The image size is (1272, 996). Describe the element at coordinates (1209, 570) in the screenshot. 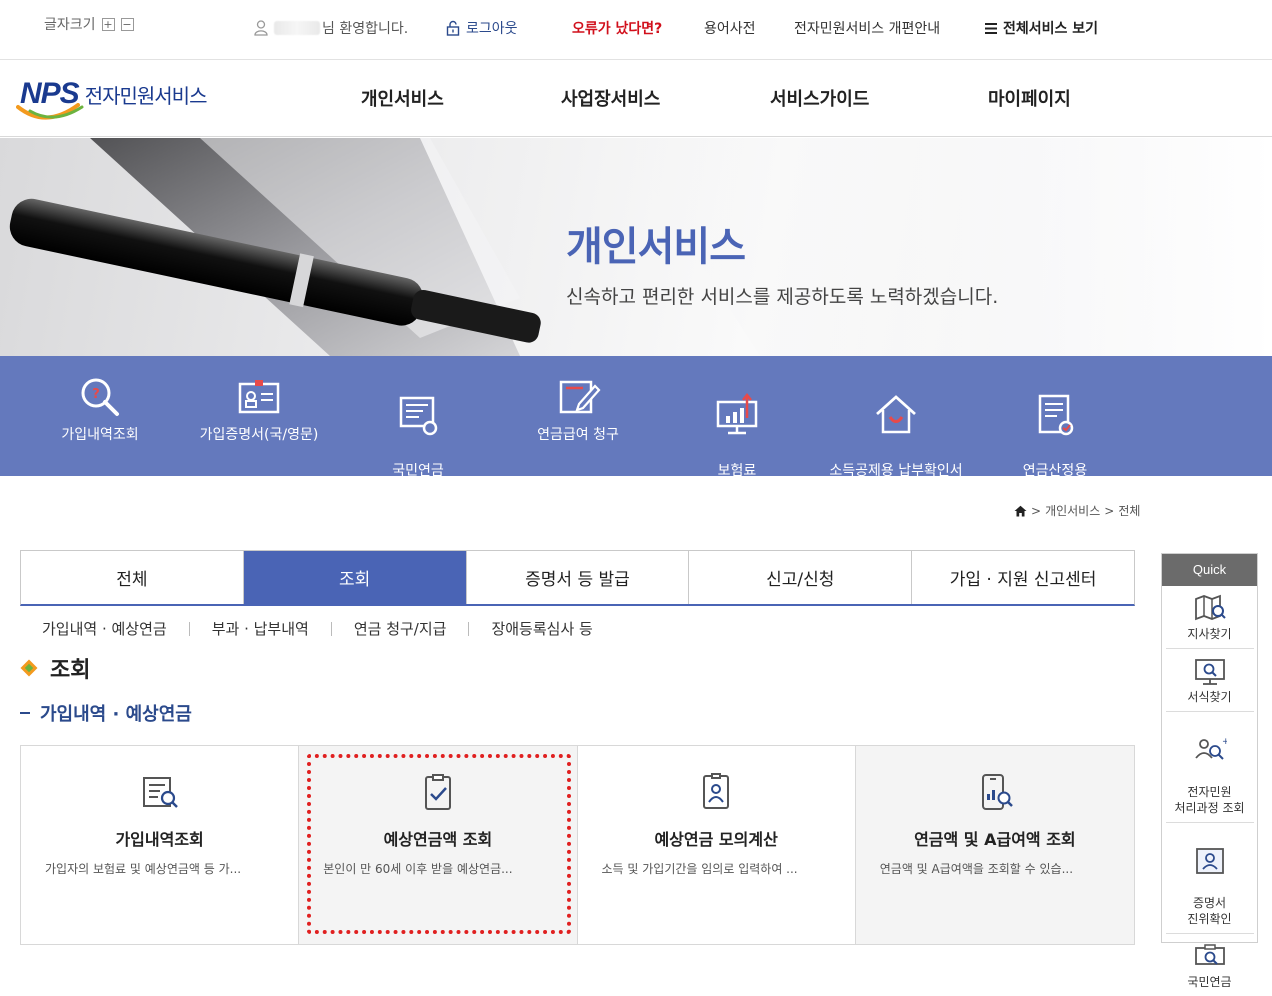

I see `quick-menu-title: Quick` at that location.